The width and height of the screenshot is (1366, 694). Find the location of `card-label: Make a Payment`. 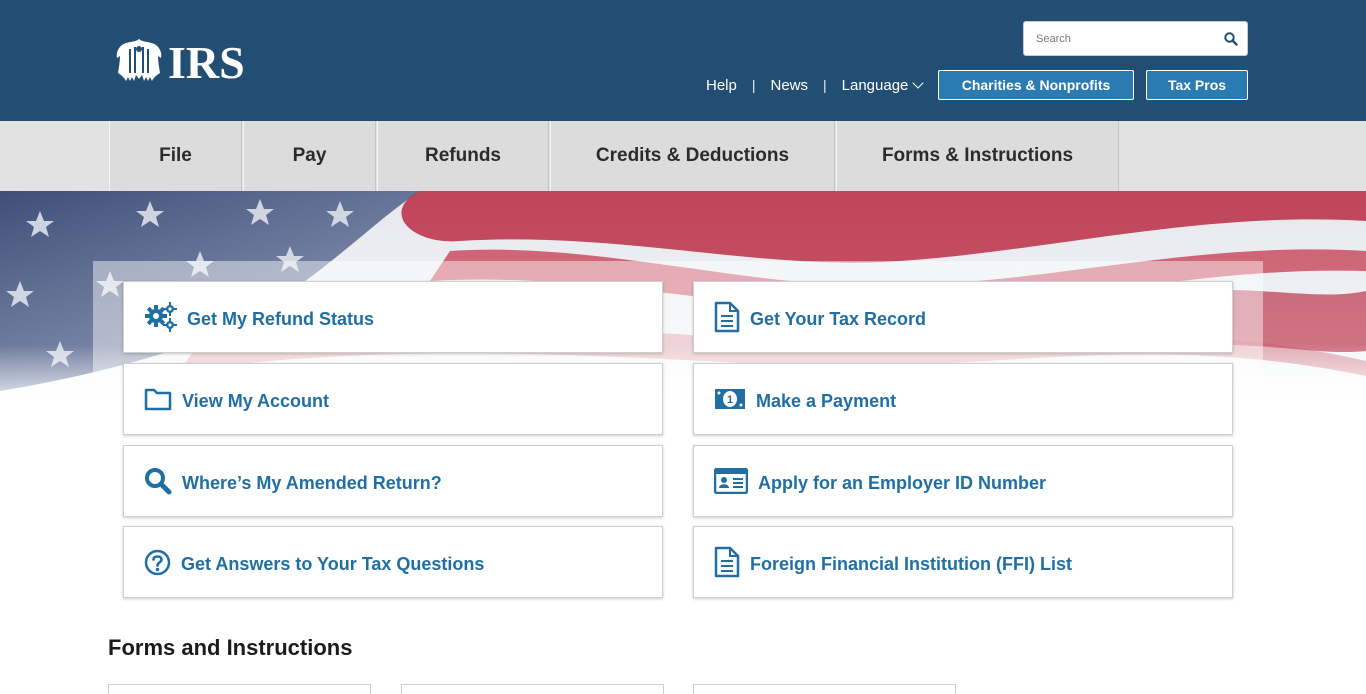

card-label: Make a Payment is located at coordinates (826, 400).